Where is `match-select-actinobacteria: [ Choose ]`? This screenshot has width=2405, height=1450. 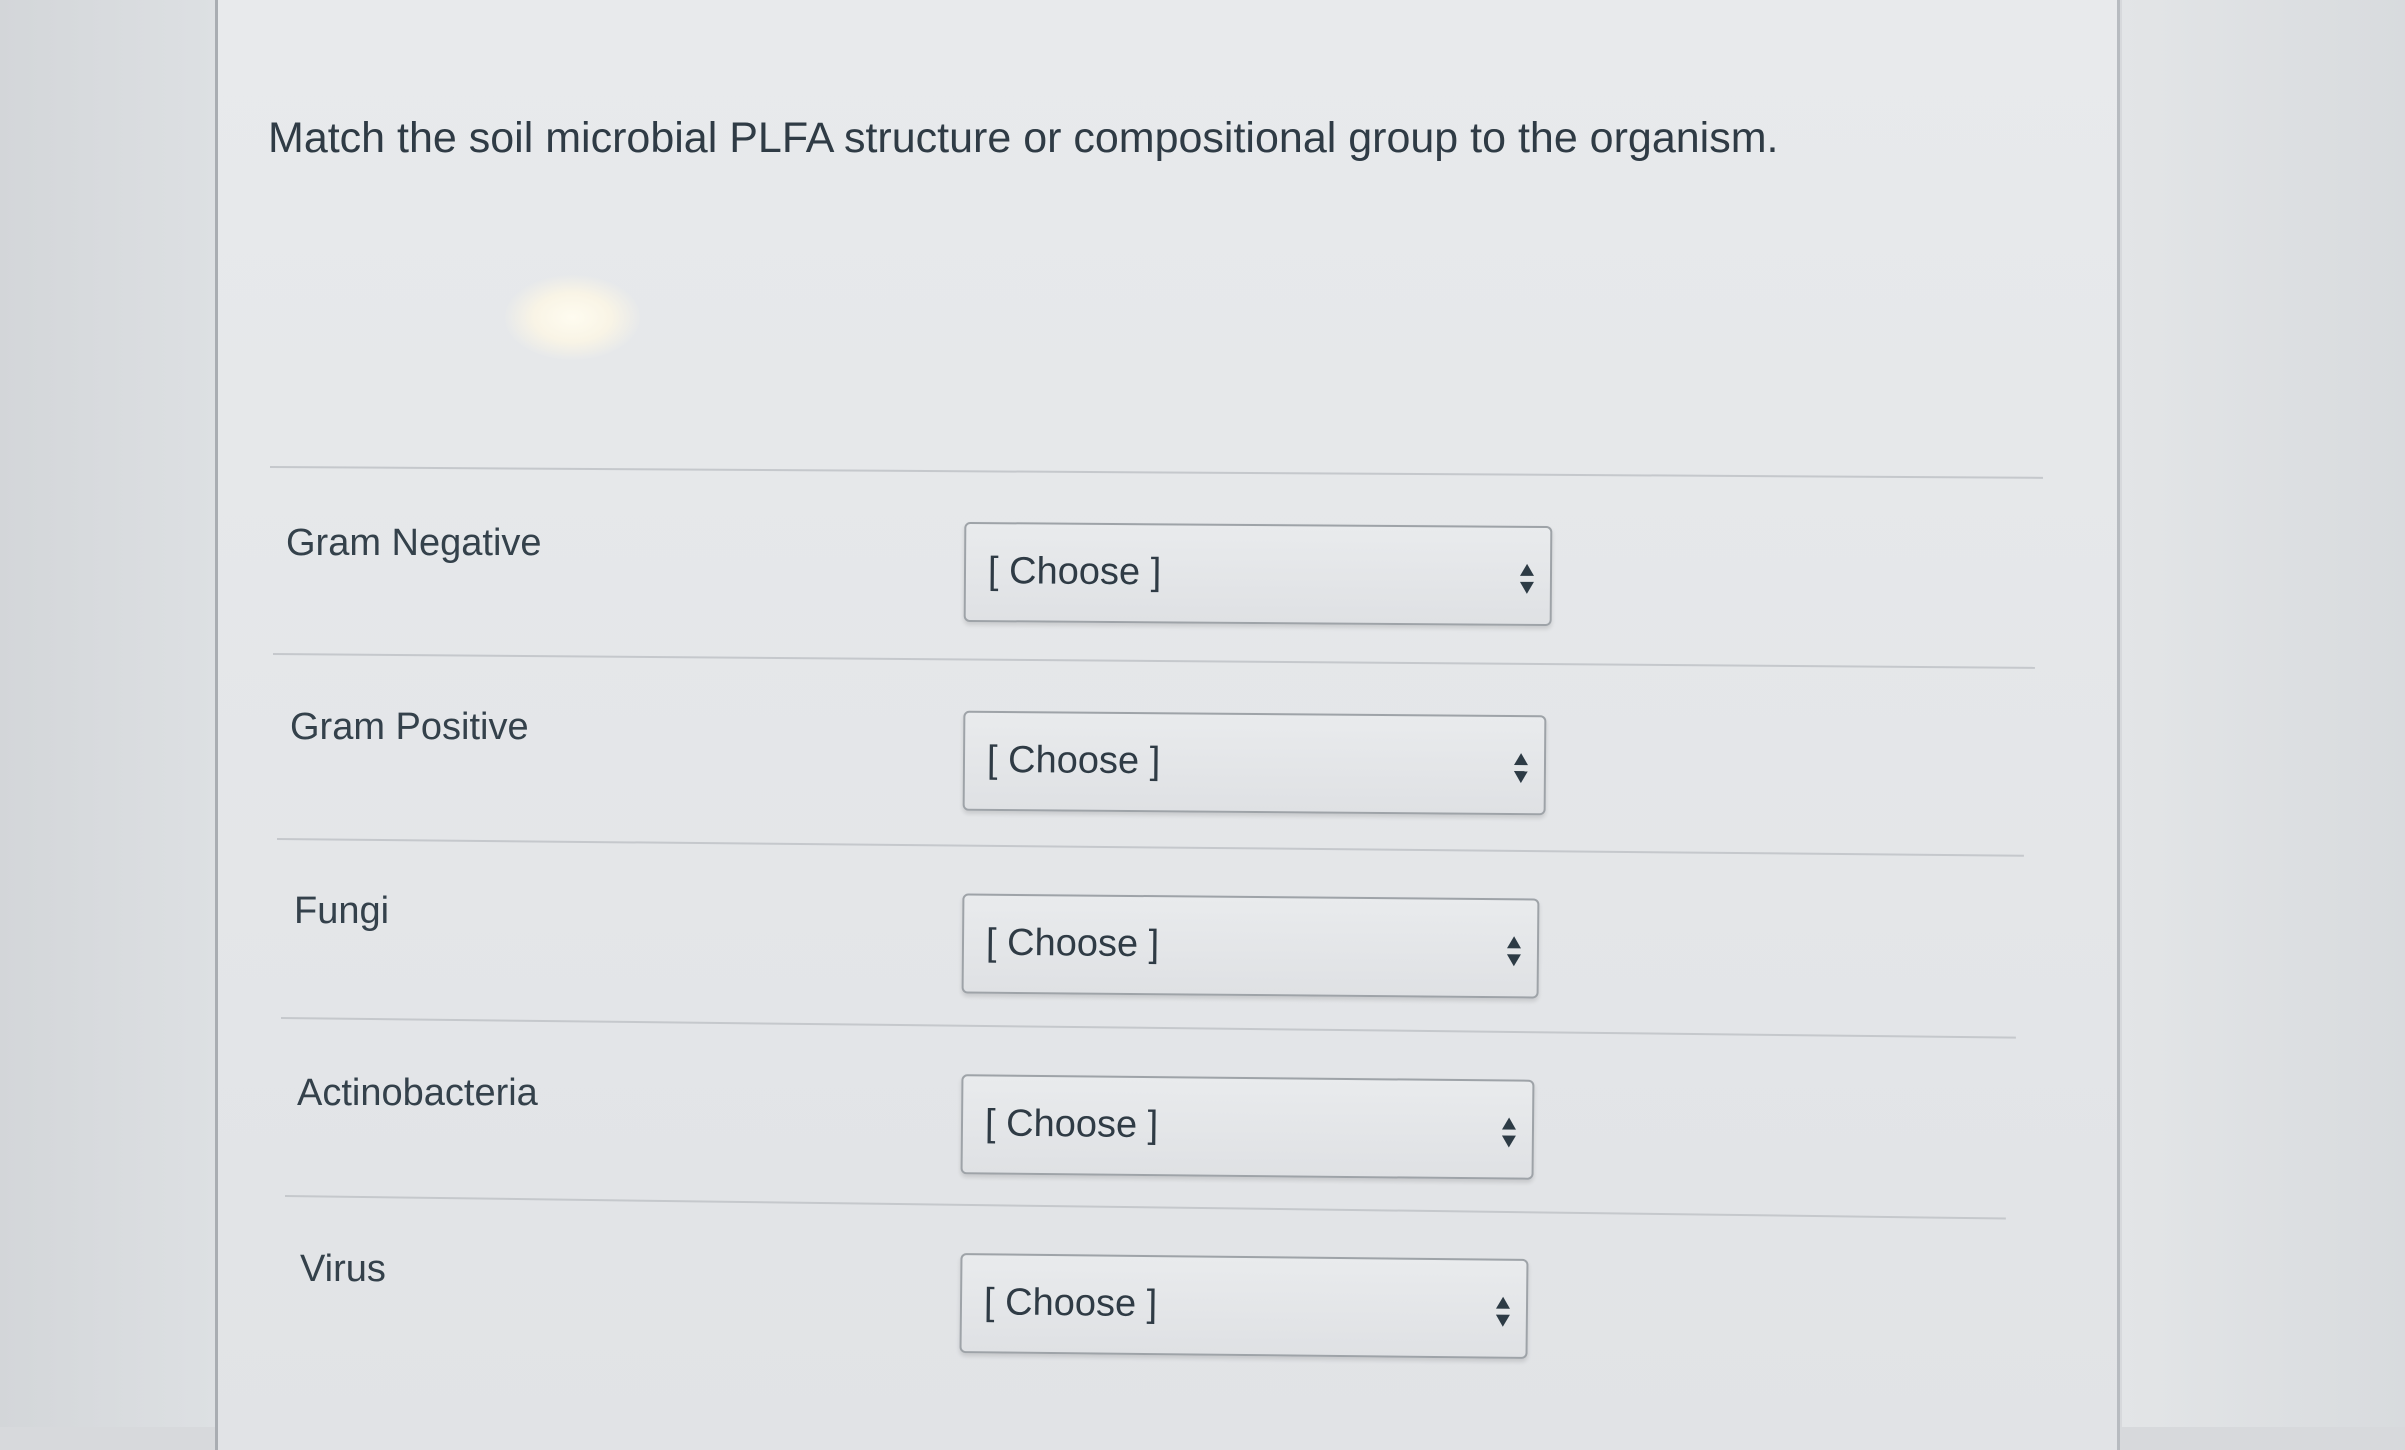 match-select-actinobacteria: [ Choose ] is located at coordinates (1247, 1127).